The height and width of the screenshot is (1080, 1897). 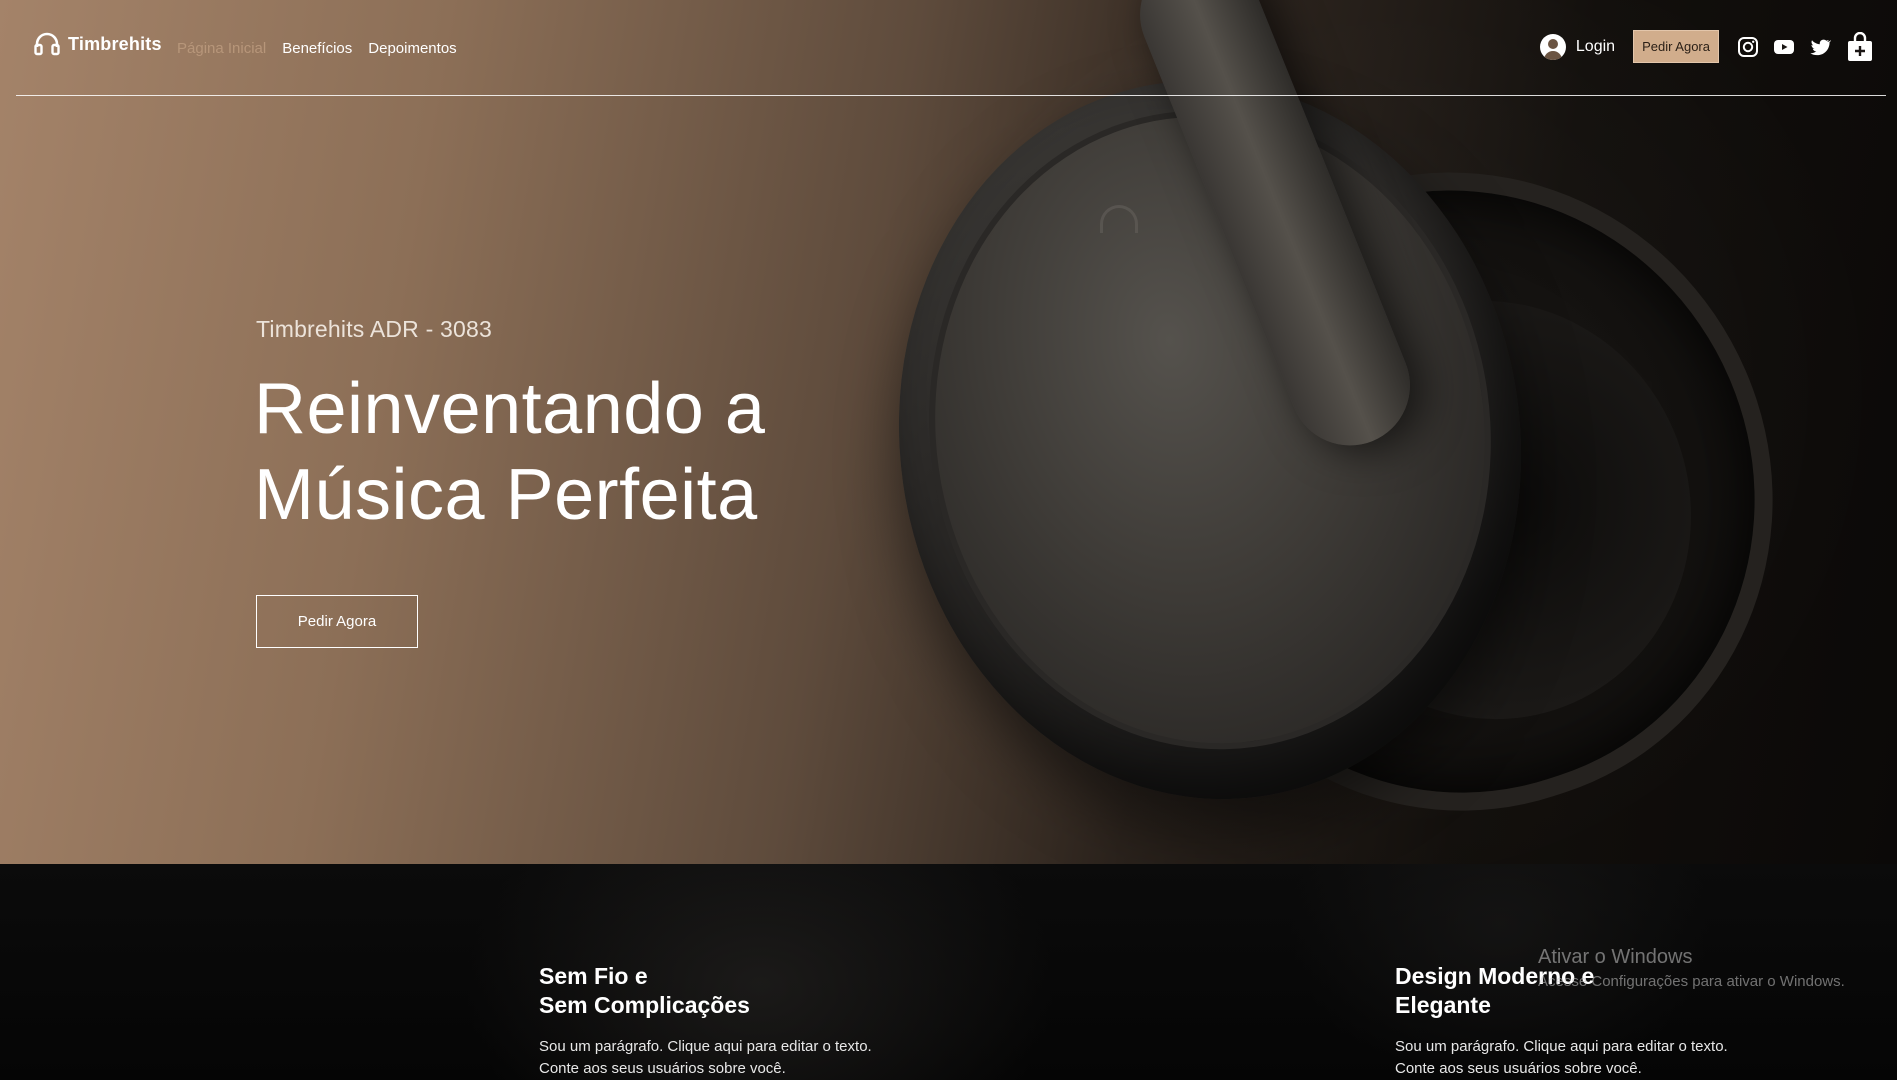 What do you see at coordinates (115, 43) in the screenshot?
I see `brand-name: Timbrehits` at bounding box center [115, 43].